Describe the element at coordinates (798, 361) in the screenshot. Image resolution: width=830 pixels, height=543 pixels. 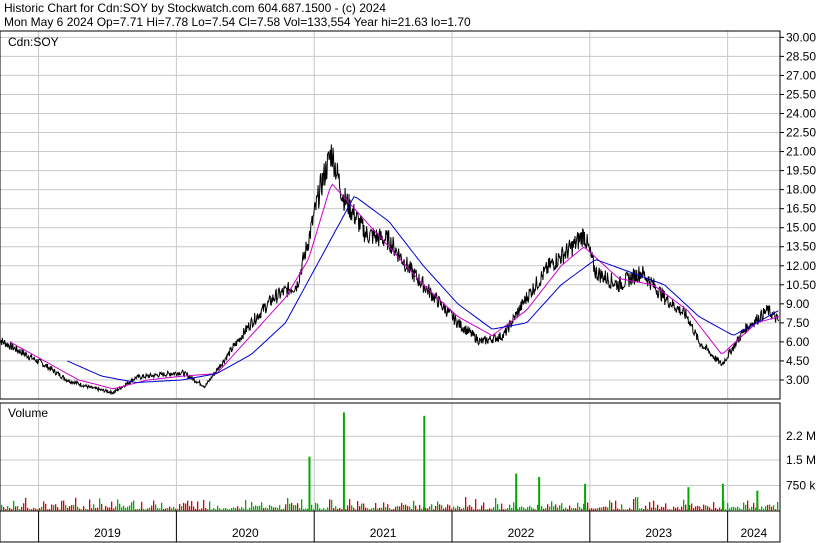
I see `price-tick-label: 4.50` at that location.